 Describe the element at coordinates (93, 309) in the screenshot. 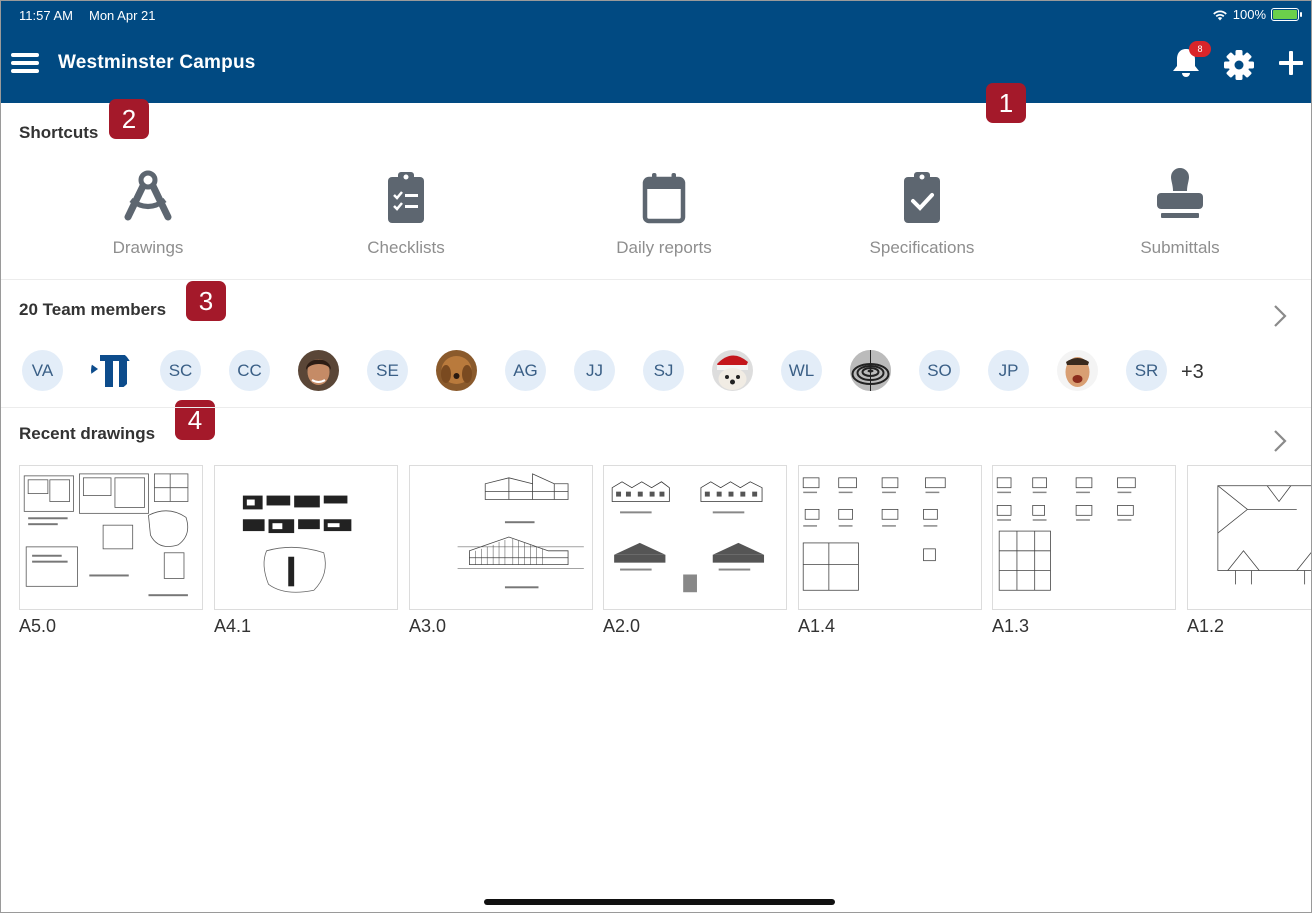

I see `team-title: 20 Team members` at that location.